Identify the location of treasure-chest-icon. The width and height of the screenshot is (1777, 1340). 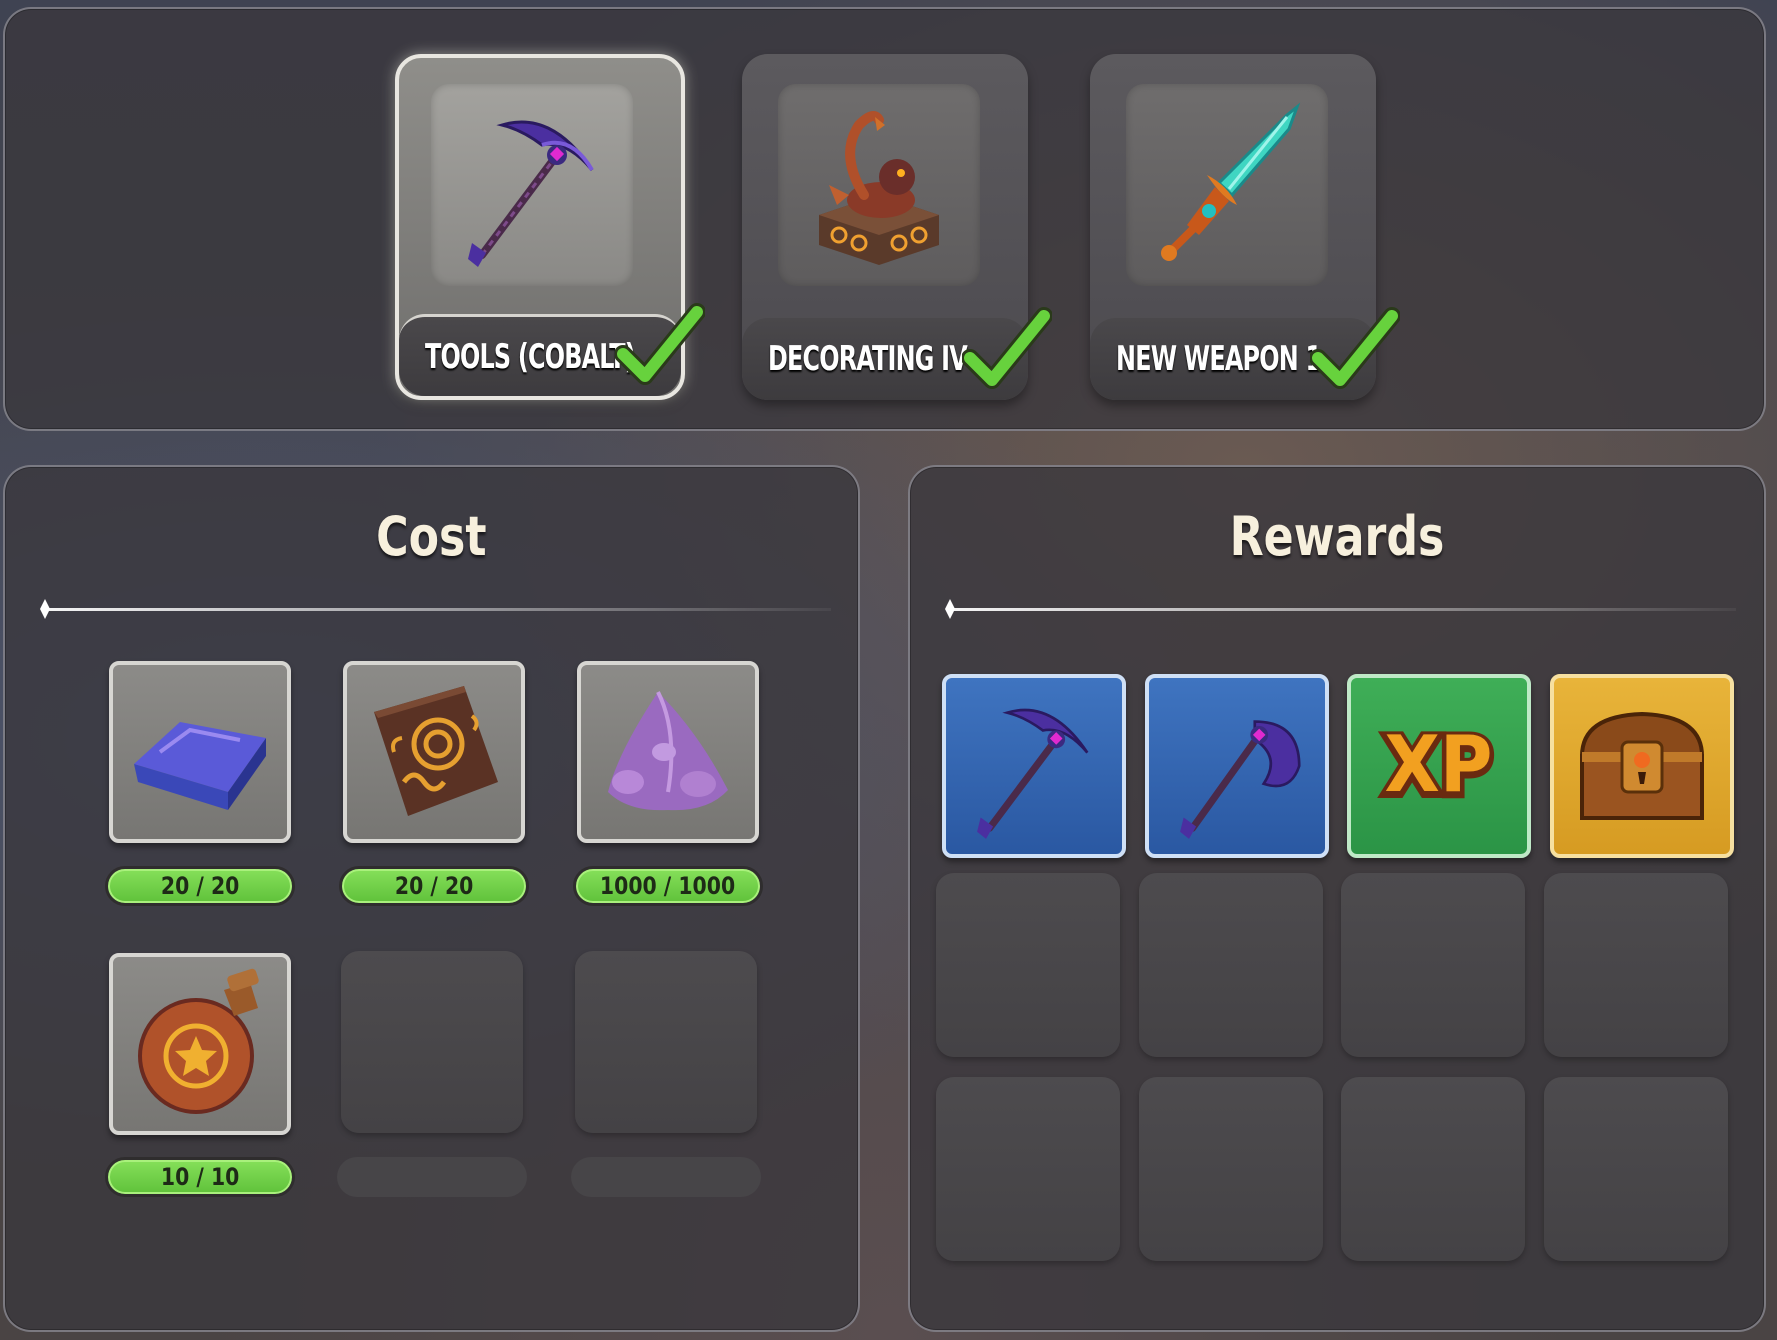
(1642, 765).